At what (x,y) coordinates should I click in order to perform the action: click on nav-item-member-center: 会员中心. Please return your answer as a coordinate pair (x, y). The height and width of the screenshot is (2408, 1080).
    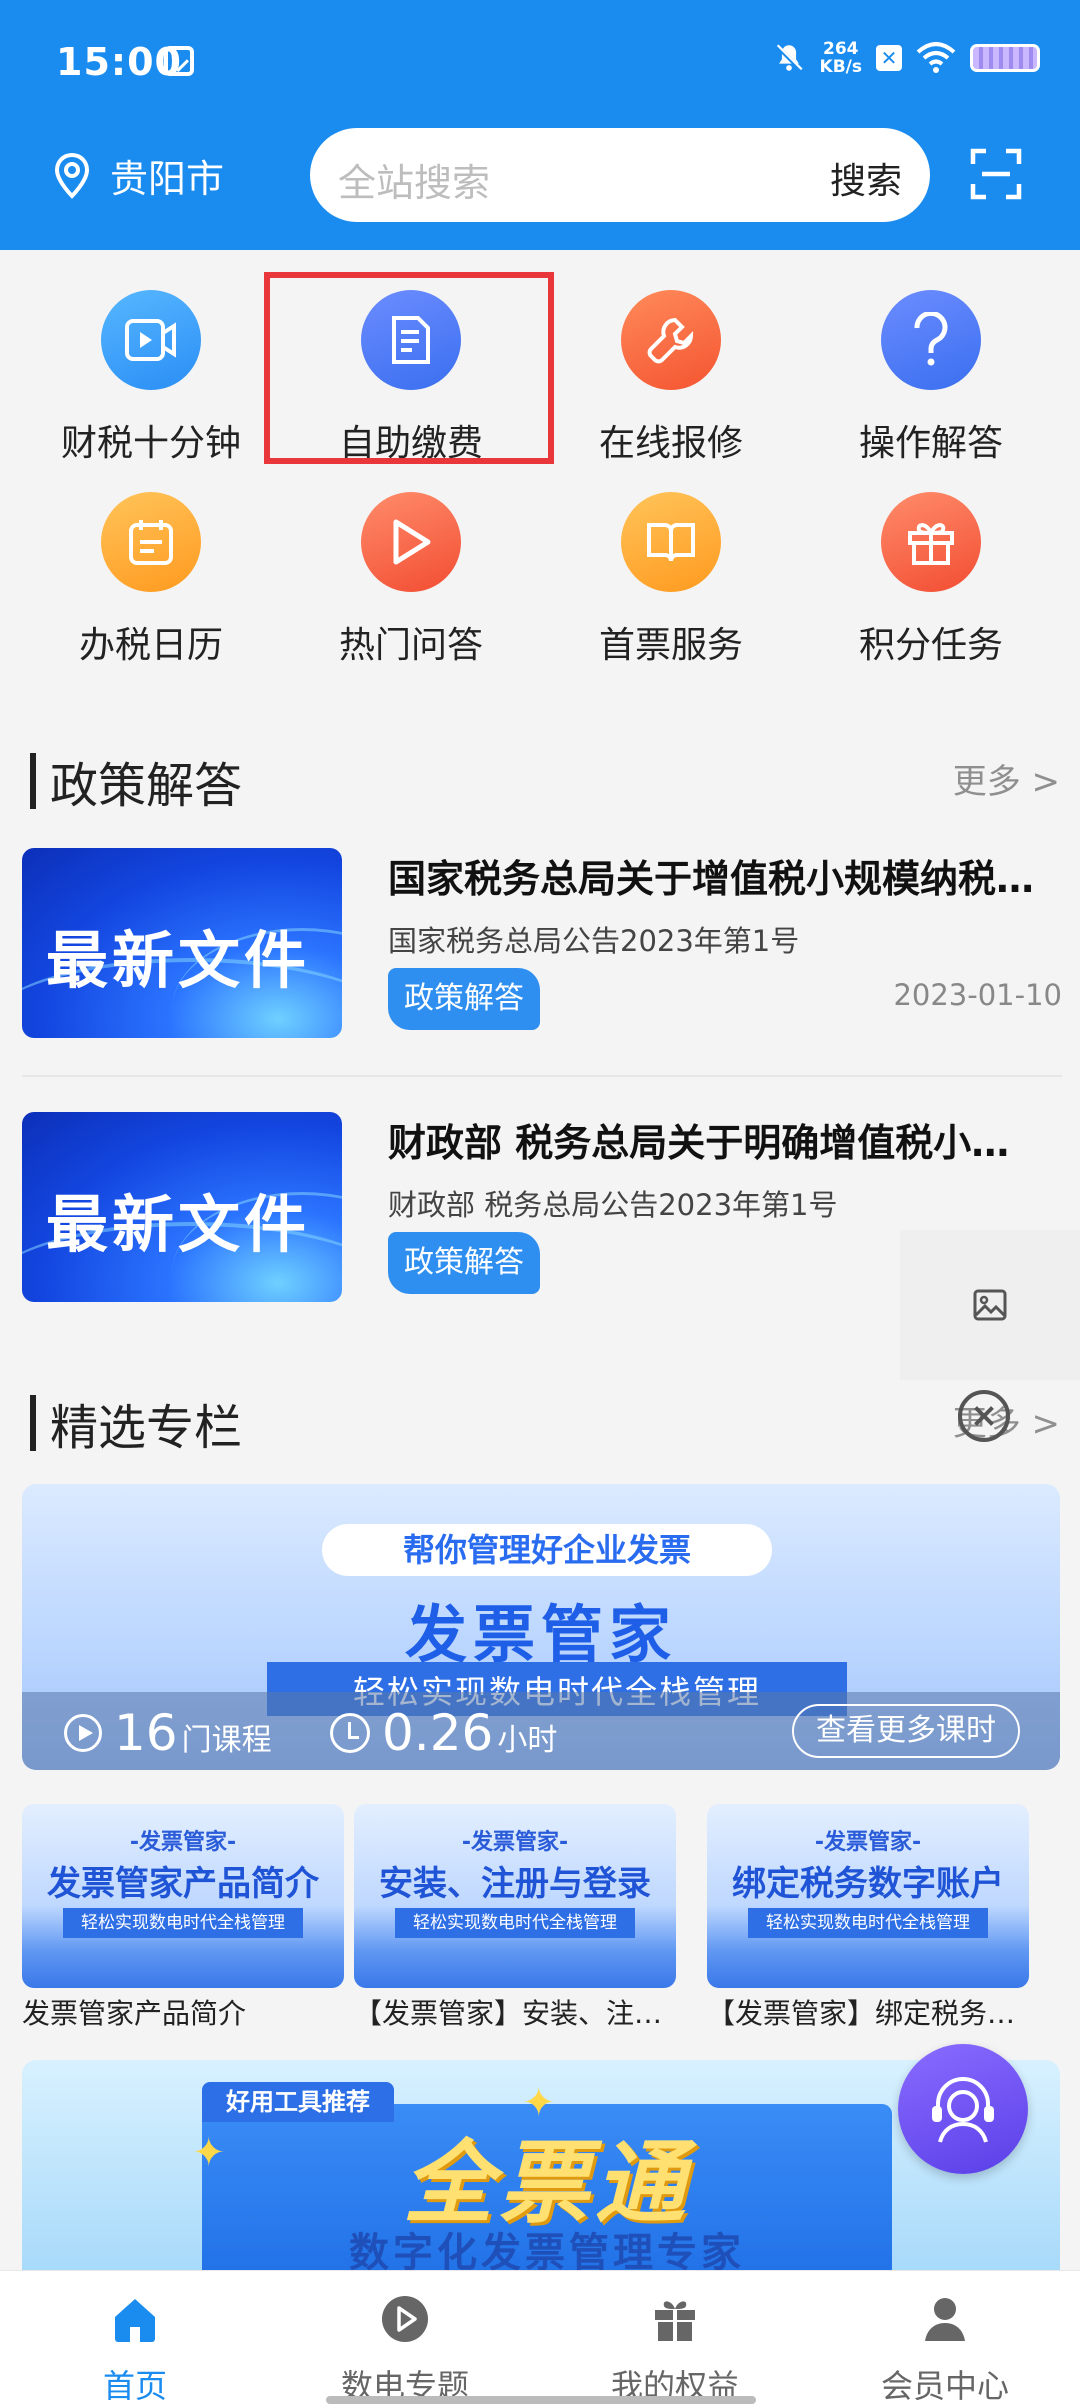
    Looking at the image, I should click on (945, 2350).